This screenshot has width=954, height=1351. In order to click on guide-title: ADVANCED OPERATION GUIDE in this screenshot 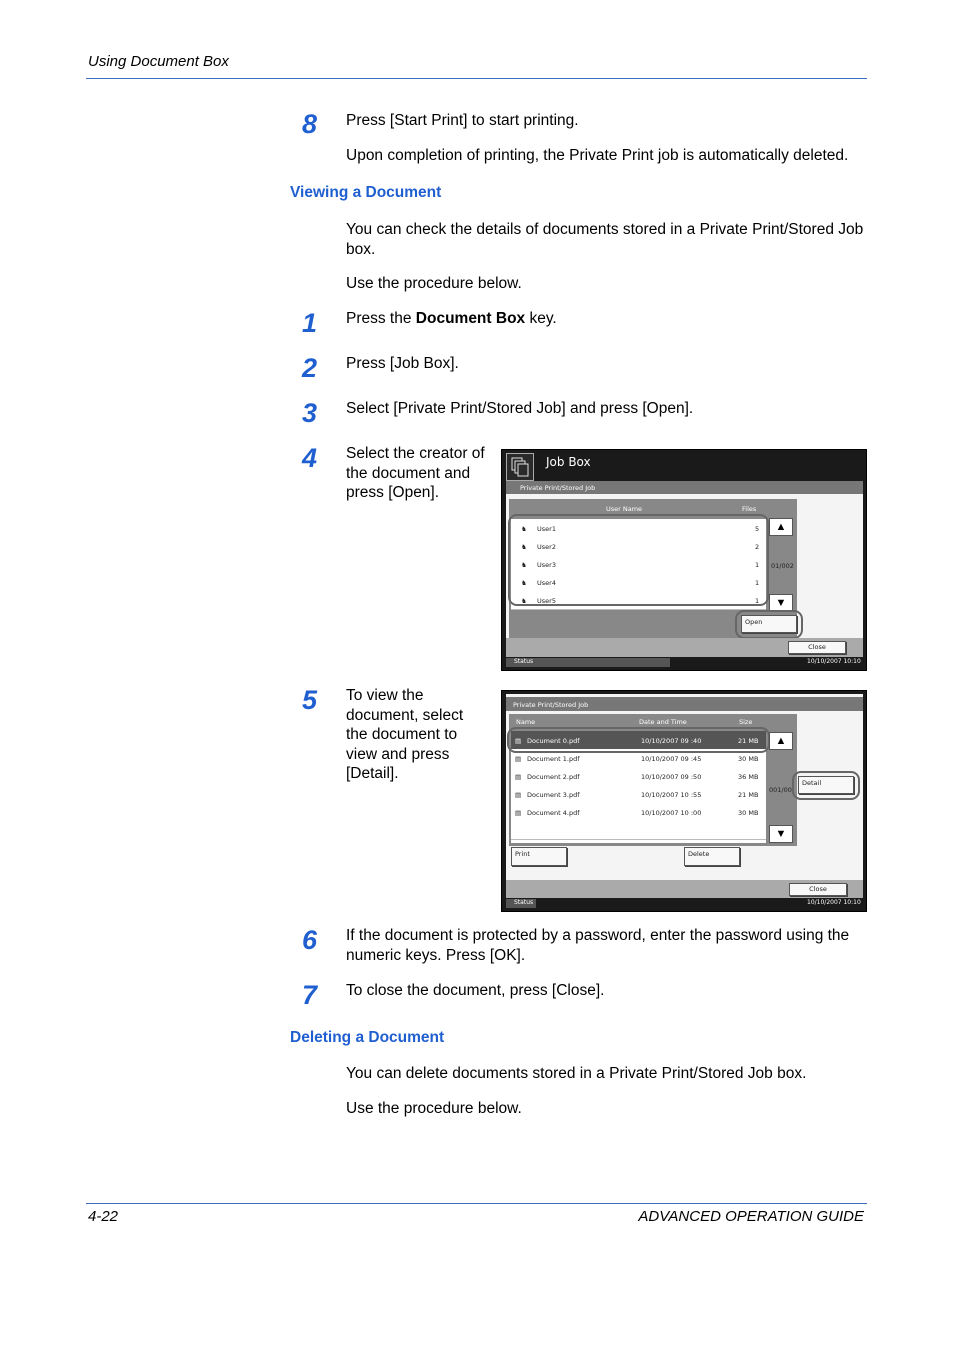, I will do `click(751, 1216)`.